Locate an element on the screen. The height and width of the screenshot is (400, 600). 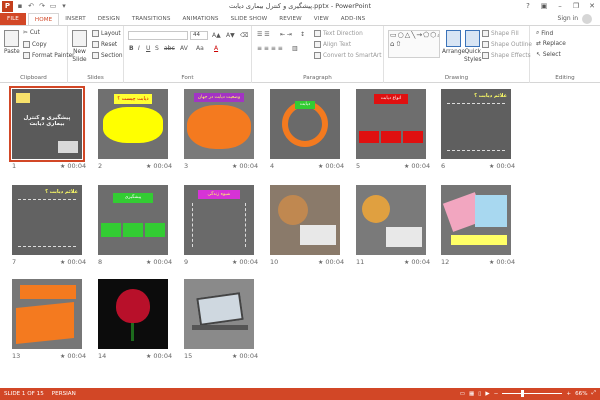
replace-icon: ⇄ is located at coordinates (538, 44).